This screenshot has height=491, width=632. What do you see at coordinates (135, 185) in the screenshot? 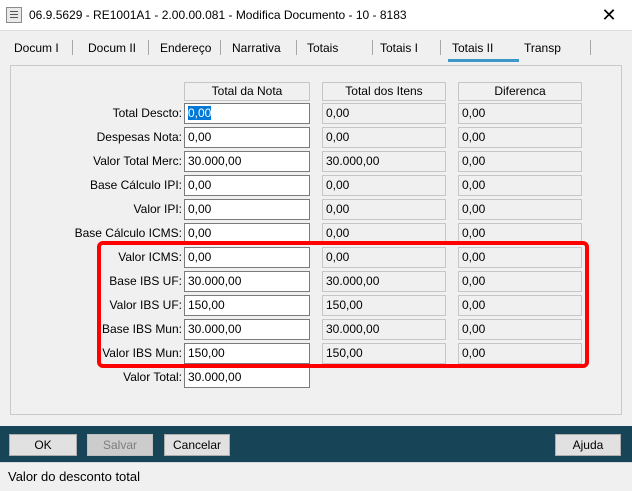
I see `row-label: Base Cálculo IPI:` at bounding box center [135, 185].